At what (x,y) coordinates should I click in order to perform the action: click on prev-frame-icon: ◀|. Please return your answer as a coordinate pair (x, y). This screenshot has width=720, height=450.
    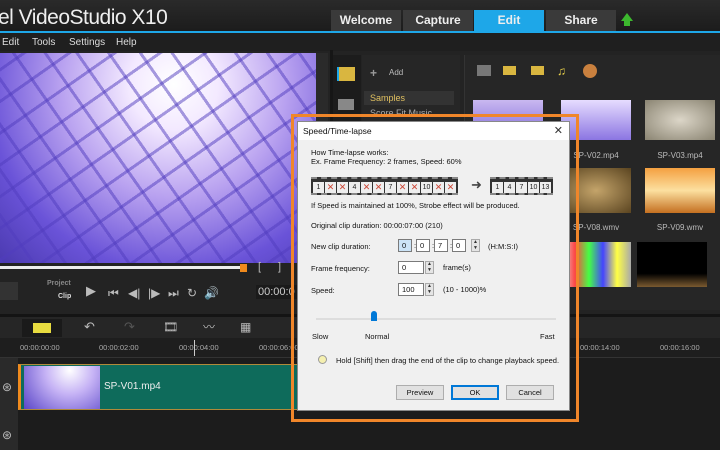
    Looking at the image, I should click on (134, 293).